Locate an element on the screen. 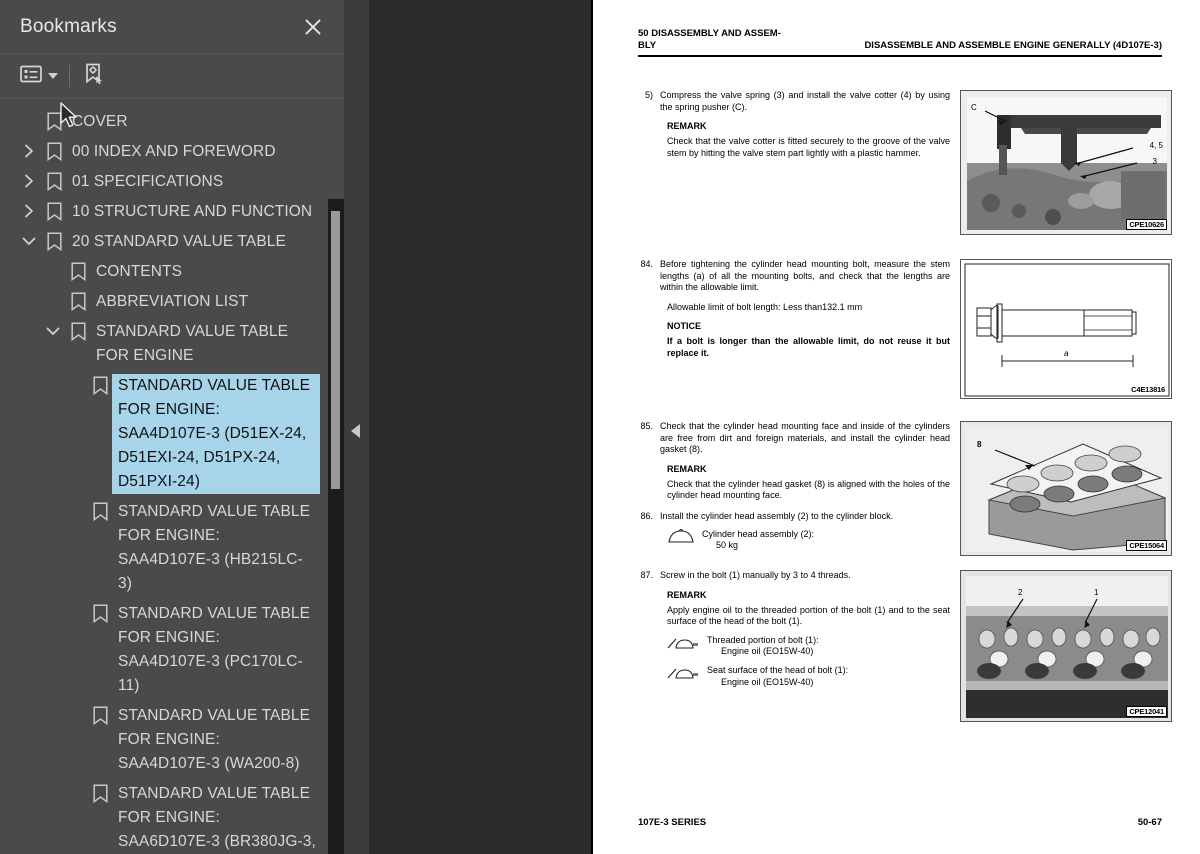 This screenshot has height=854, width=1200. bookmark-item: 10 STRUCTURE AND FUNCTION is located at coordinates (163, 212).